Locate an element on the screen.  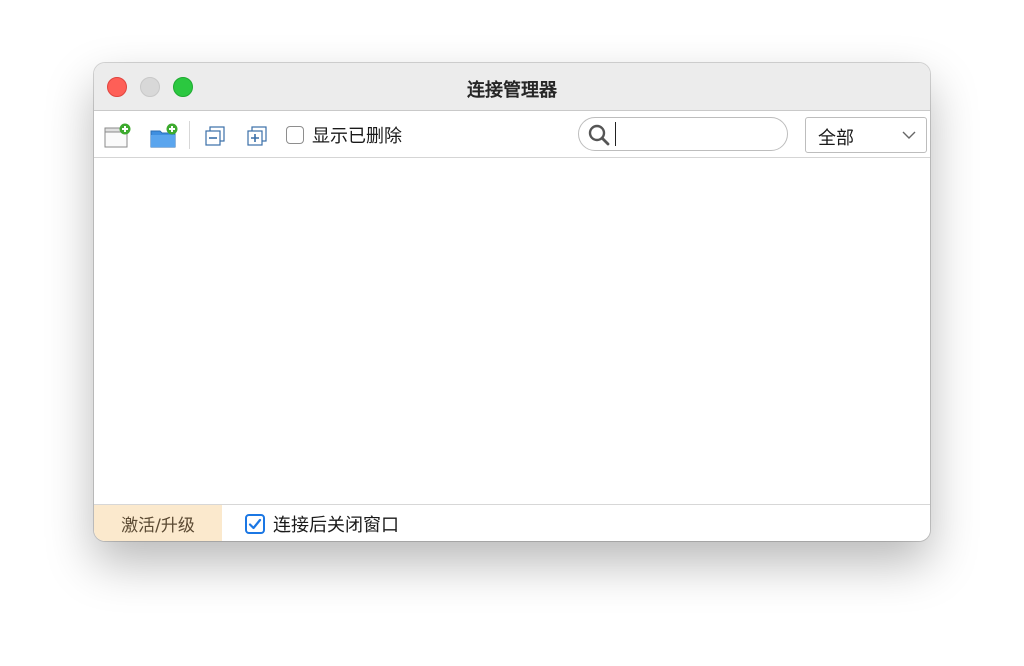
search-box is located at coordinates (683, 134).